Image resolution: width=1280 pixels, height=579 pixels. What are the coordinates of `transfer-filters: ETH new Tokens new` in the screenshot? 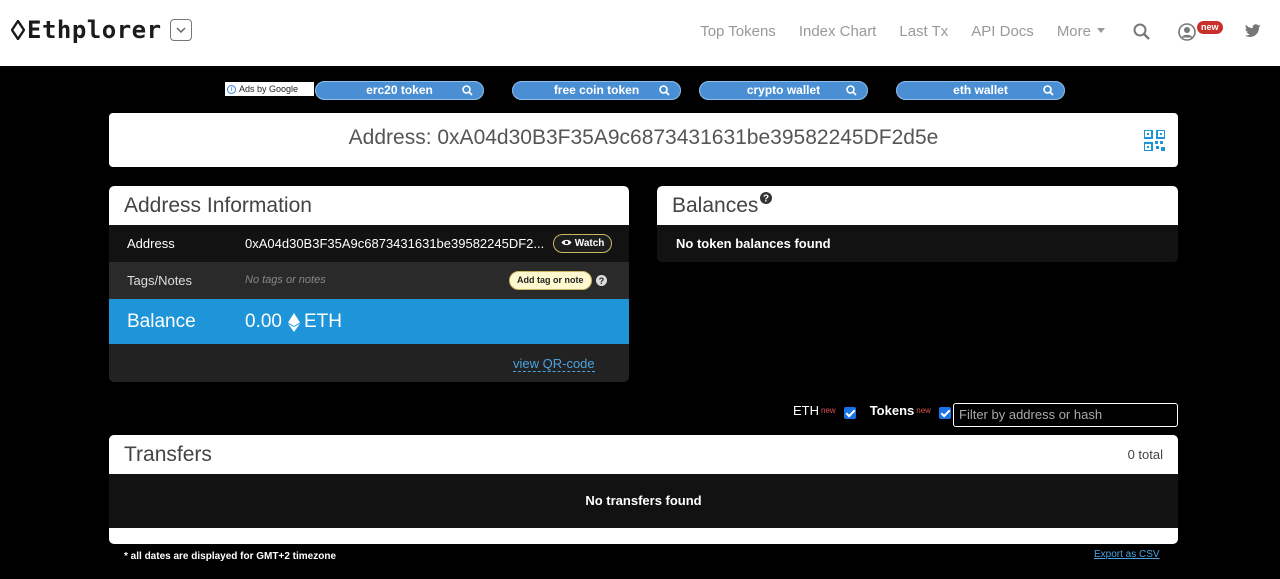 It's located at (872, 411).